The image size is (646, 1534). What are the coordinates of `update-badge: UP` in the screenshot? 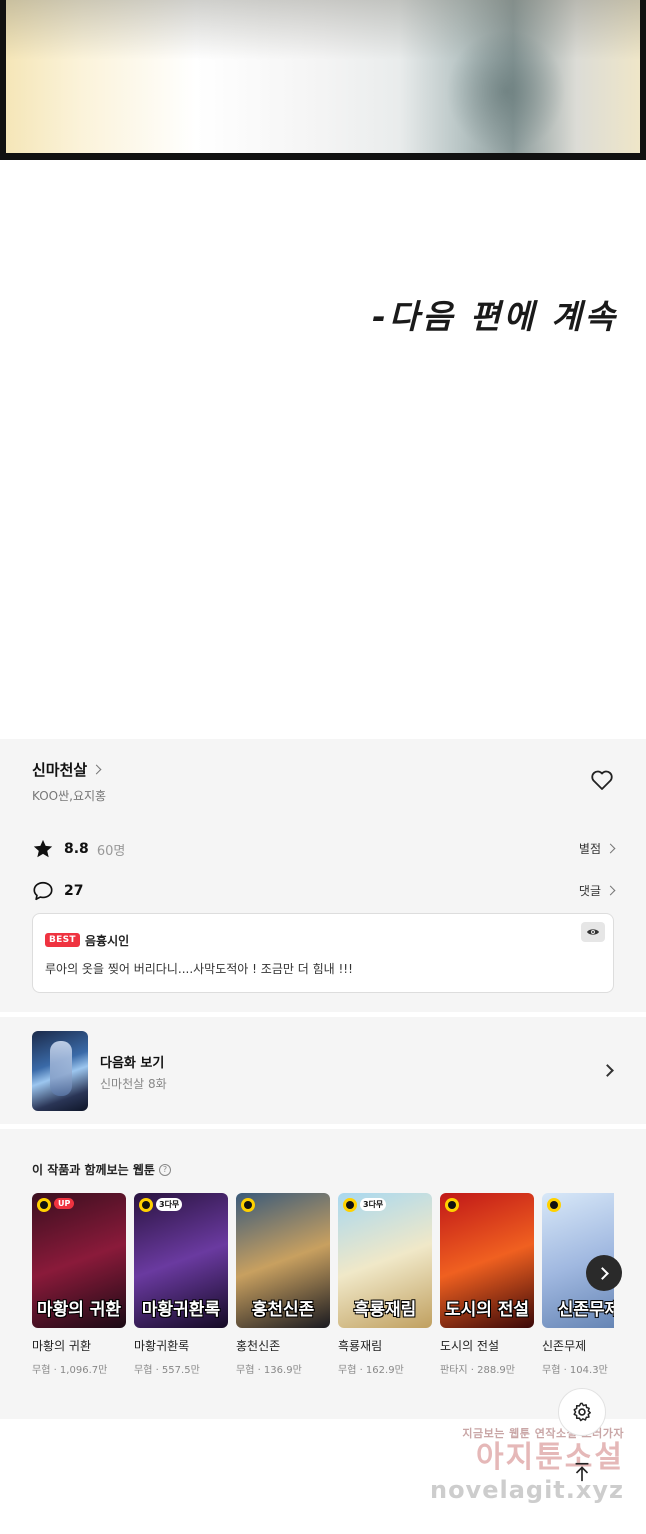 It's located at (64, 1203).